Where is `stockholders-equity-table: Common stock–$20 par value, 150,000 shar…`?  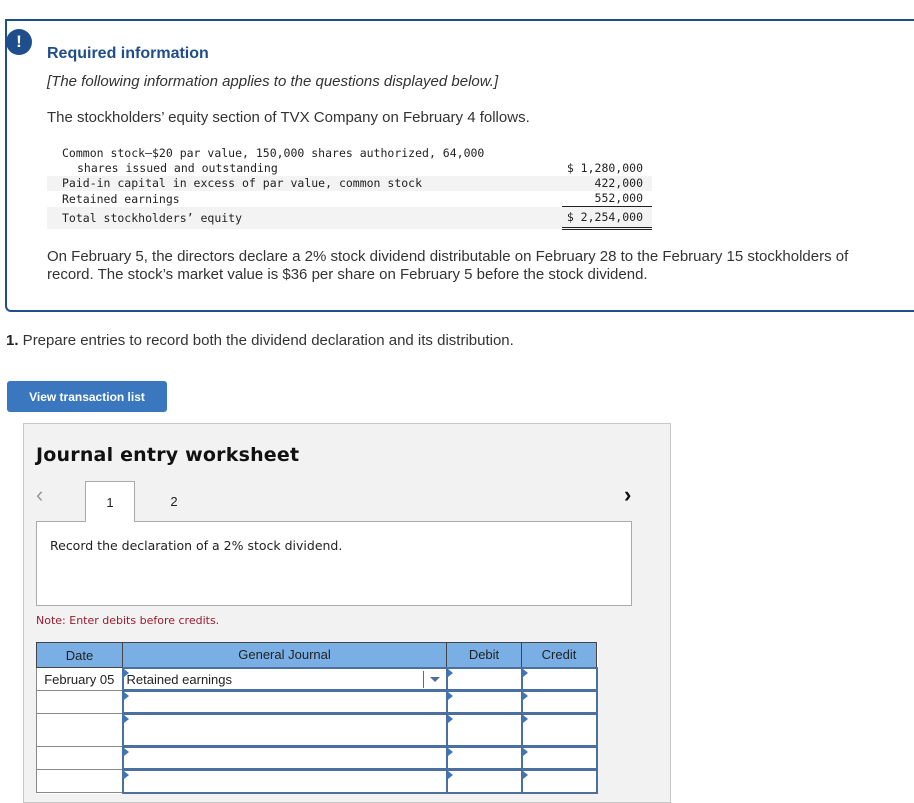 stockholders-equity-table: Common stock–$20 par value, 150,000 shar… is located at coordinates (349, 188).